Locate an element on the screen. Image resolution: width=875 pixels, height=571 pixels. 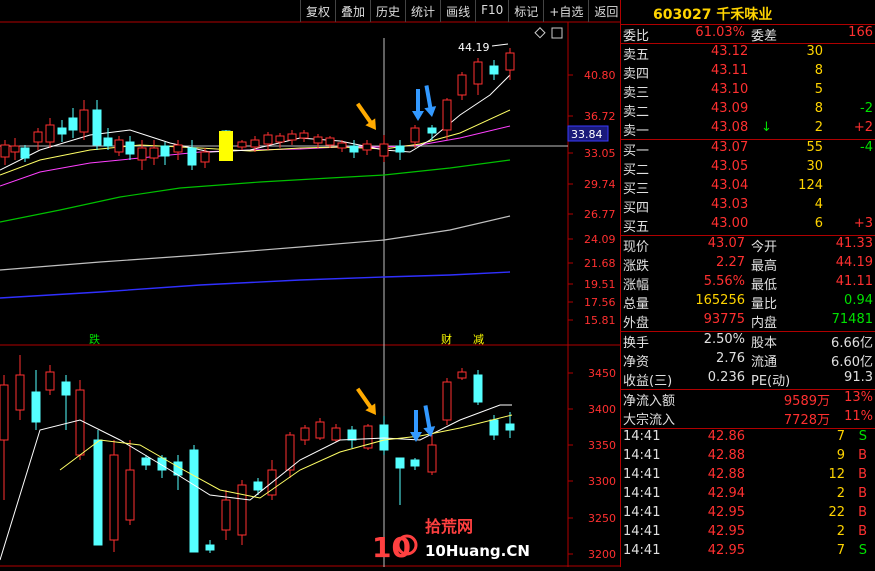
tick-row: 14:41 42.95 7 S is located at coordinates (748, 552).